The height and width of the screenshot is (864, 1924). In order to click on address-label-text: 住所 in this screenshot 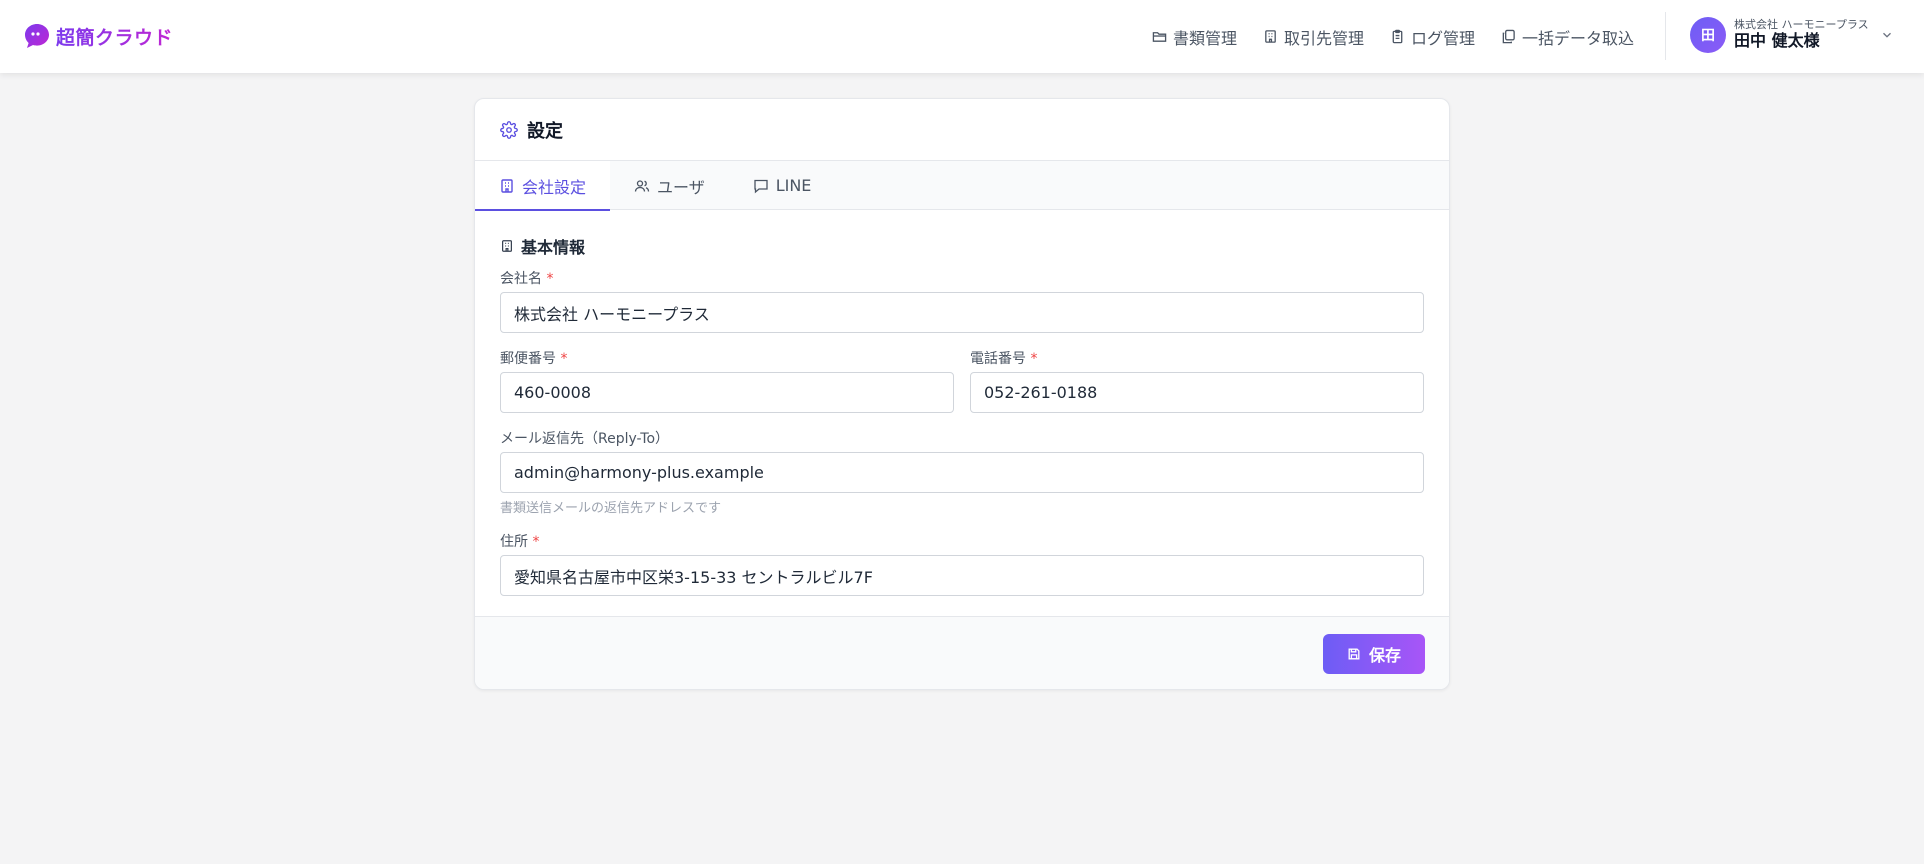, I will do `click(514, 542)`.